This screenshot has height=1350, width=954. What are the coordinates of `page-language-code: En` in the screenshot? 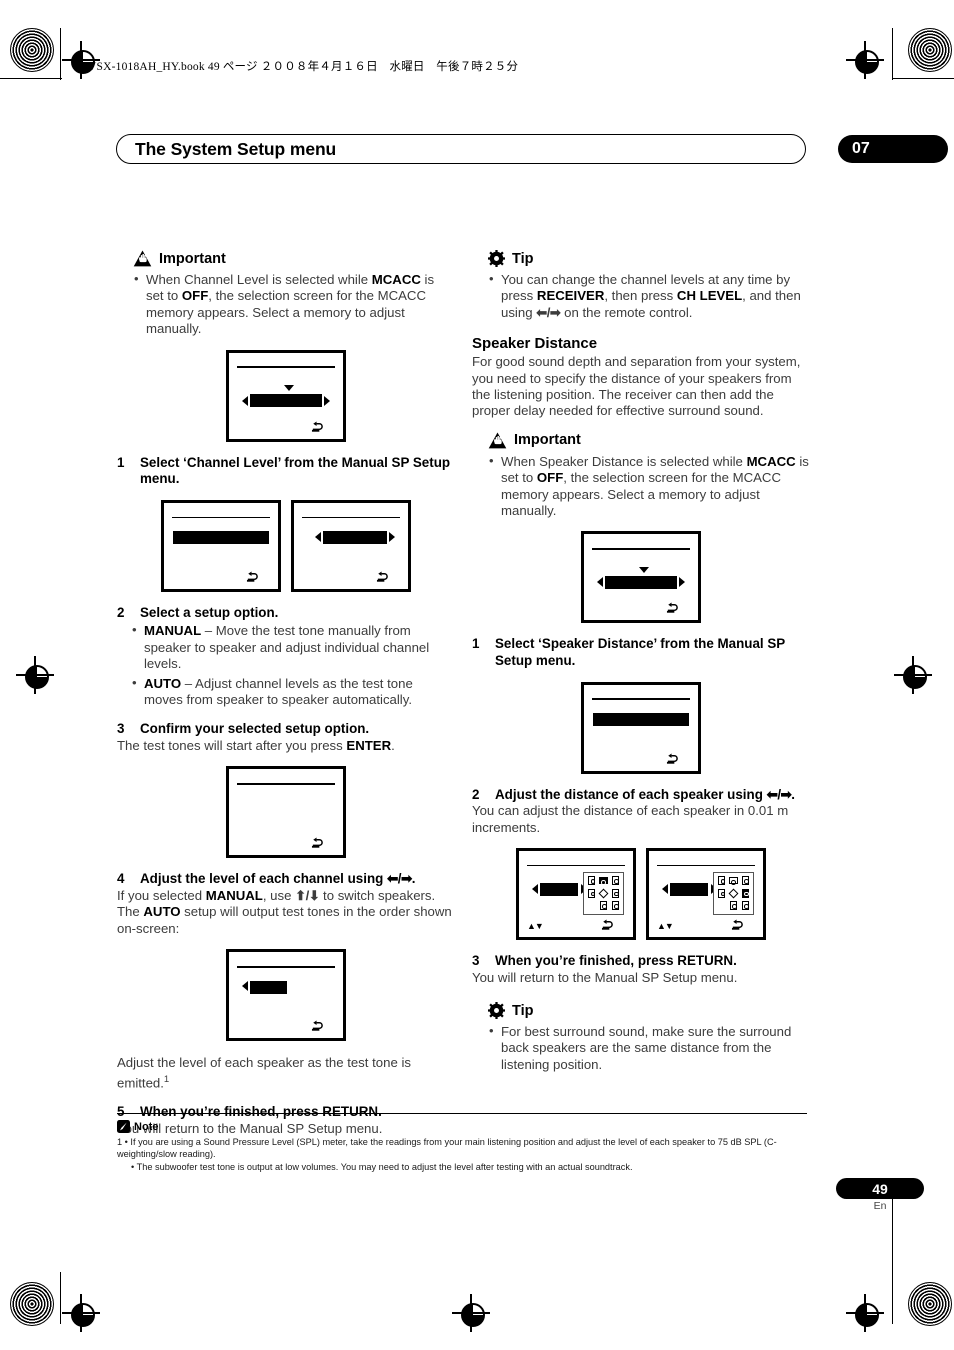 It's located at (880, 1206).